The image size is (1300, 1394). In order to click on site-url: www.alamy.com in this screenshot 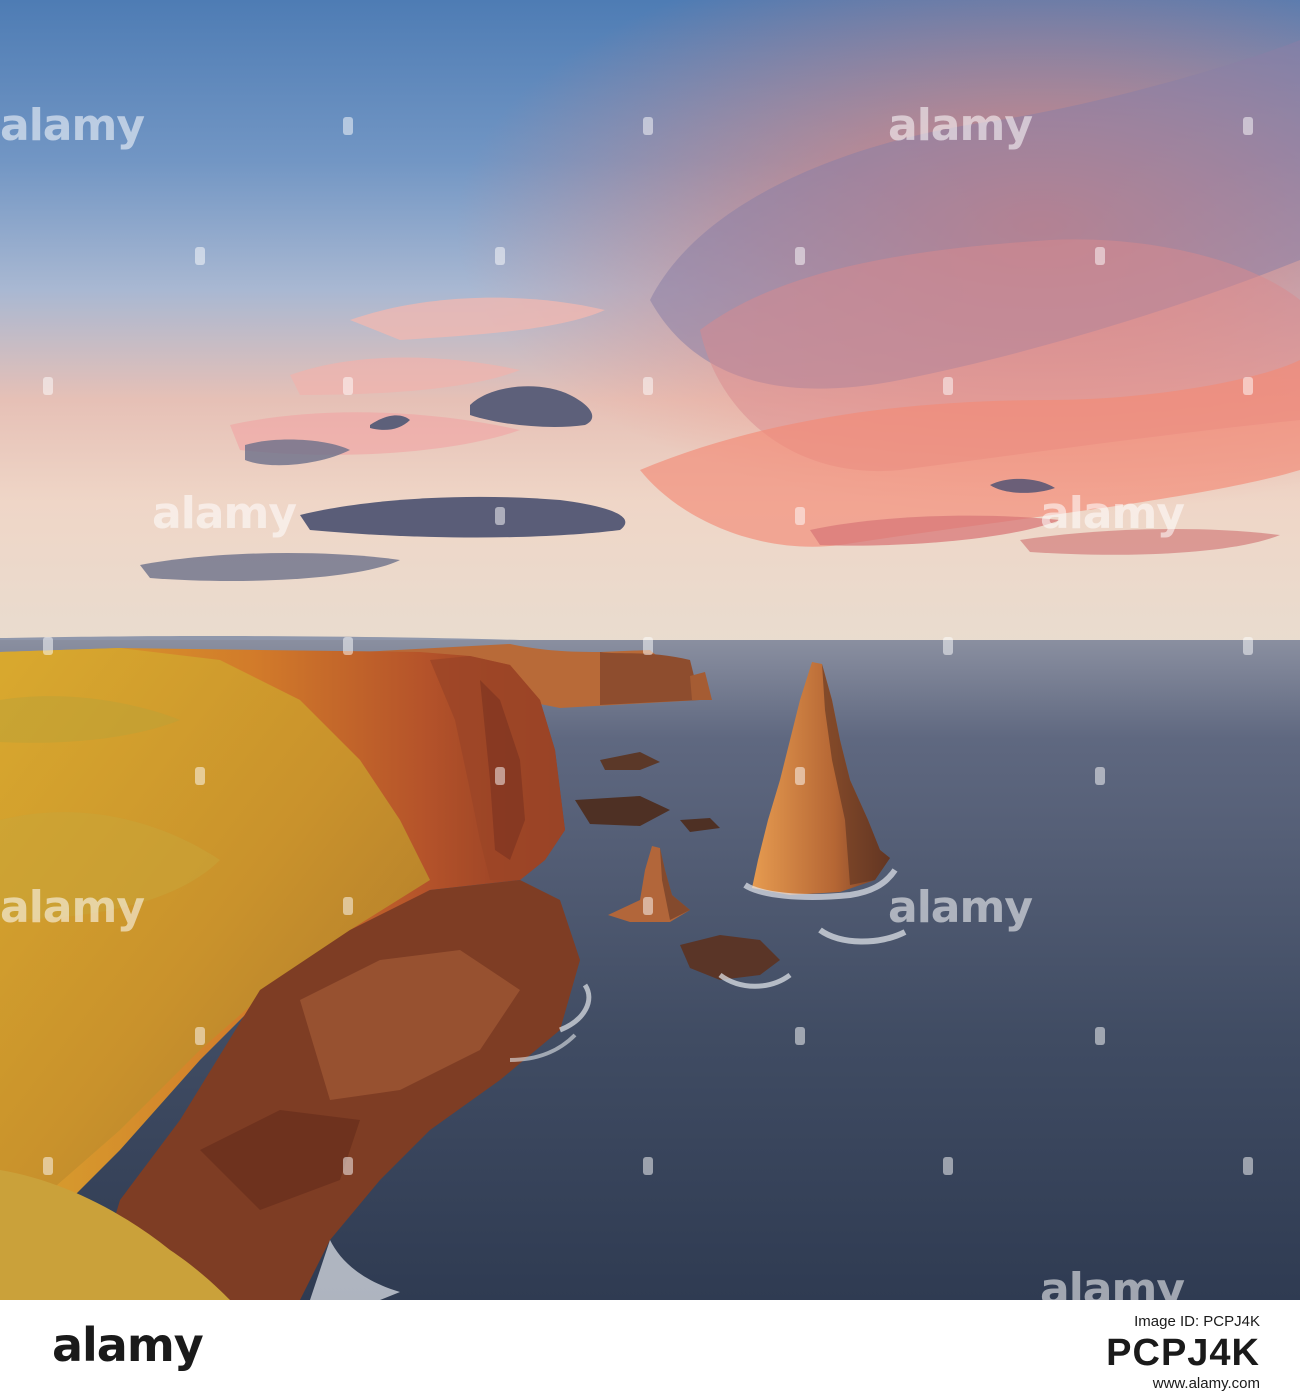, I will do `click(1183, 1384)`.